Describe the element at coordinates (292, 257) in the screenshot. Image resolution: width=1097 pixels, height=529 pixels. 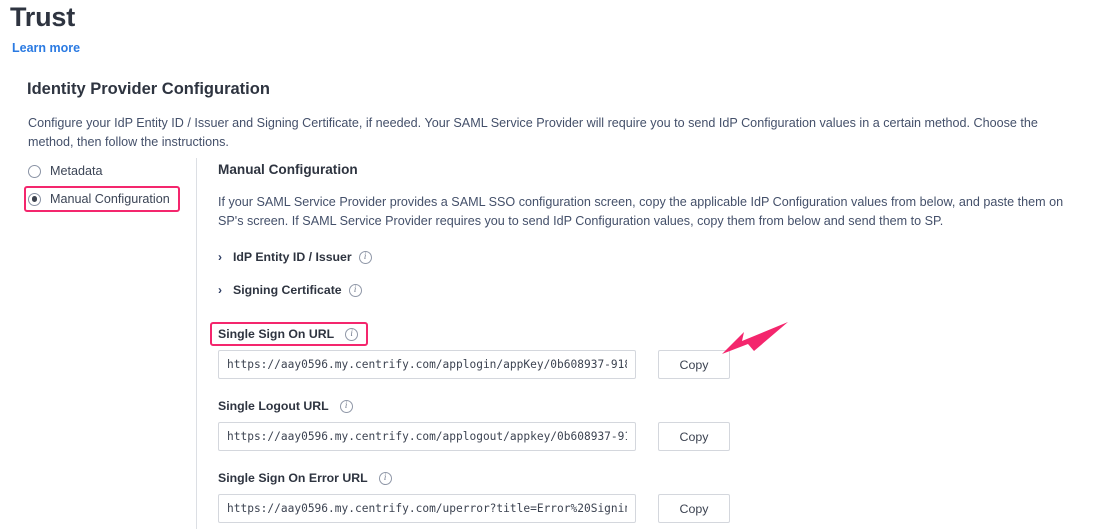
I see `collapsible-label-idp-entity-id: IdP Entity ID / Issuer` at that location.